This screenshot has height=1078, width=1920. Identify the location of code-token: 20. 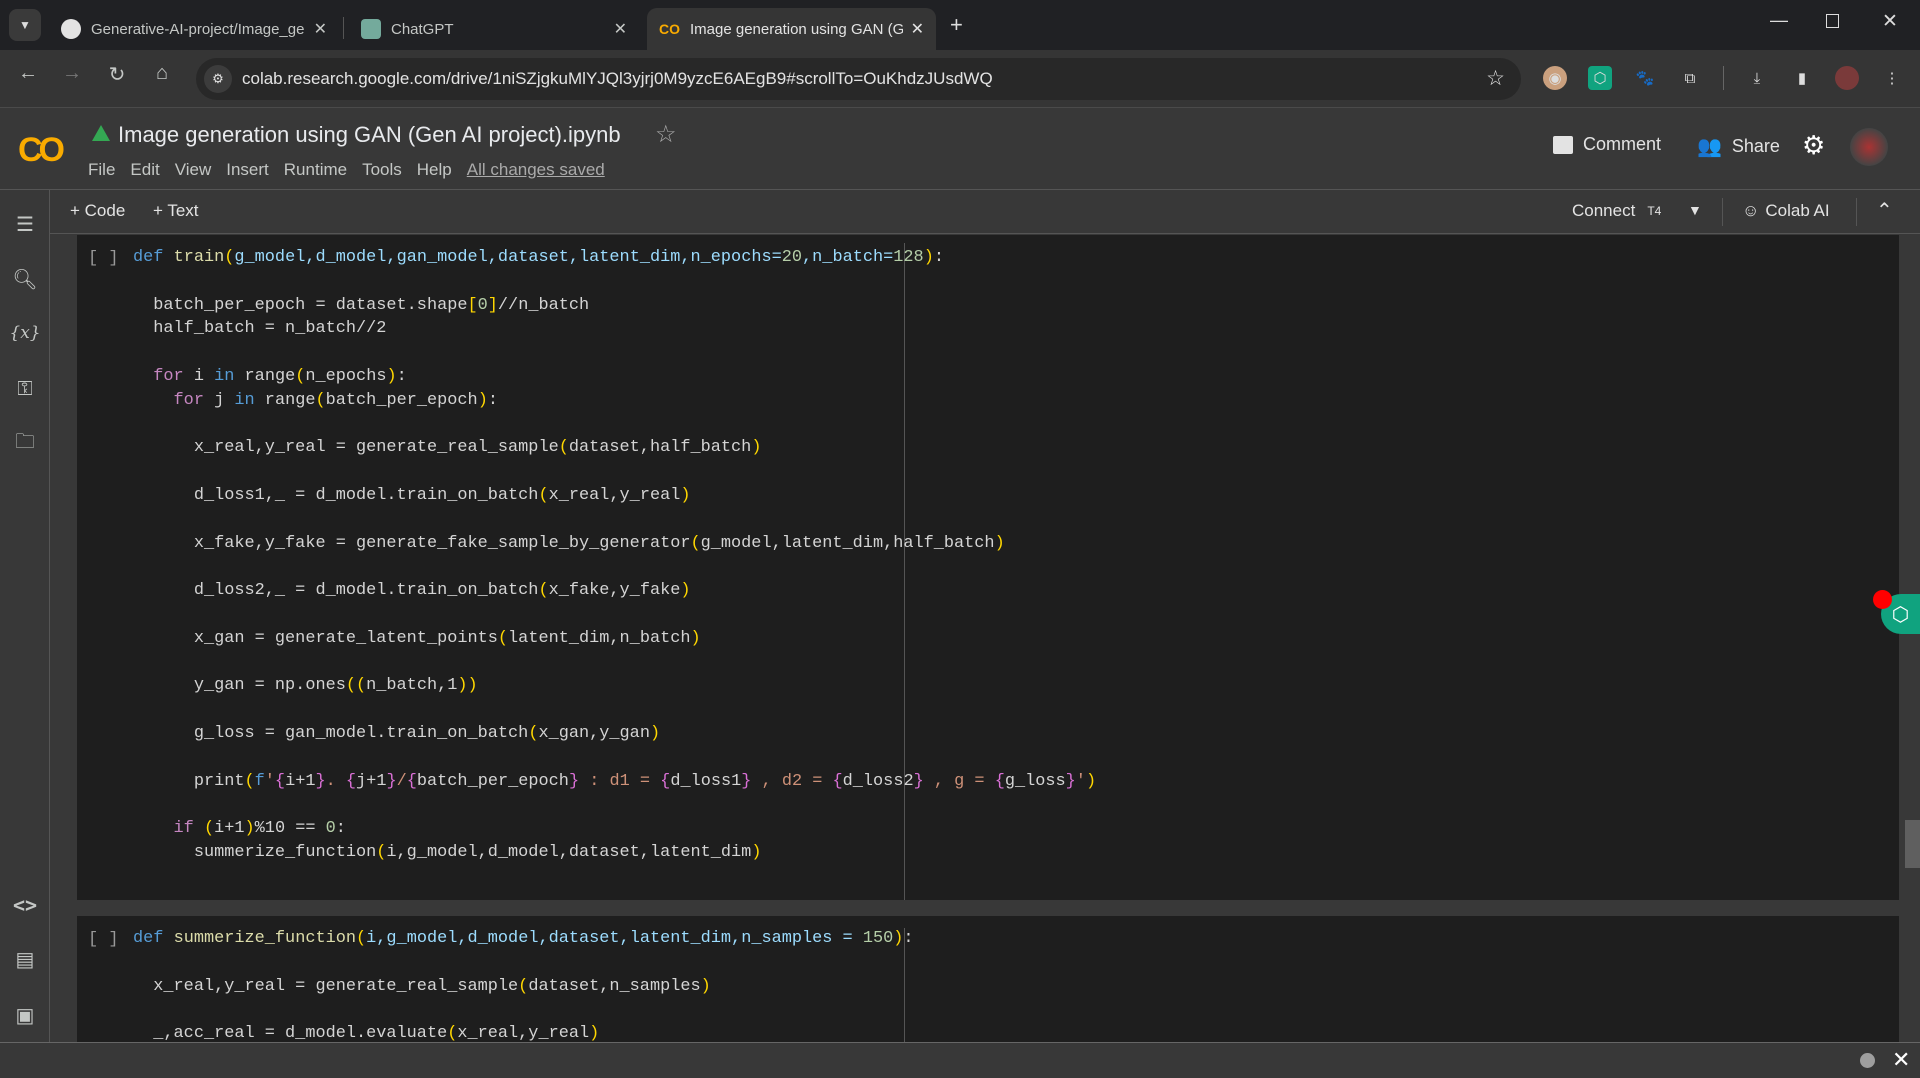
(792, 257).